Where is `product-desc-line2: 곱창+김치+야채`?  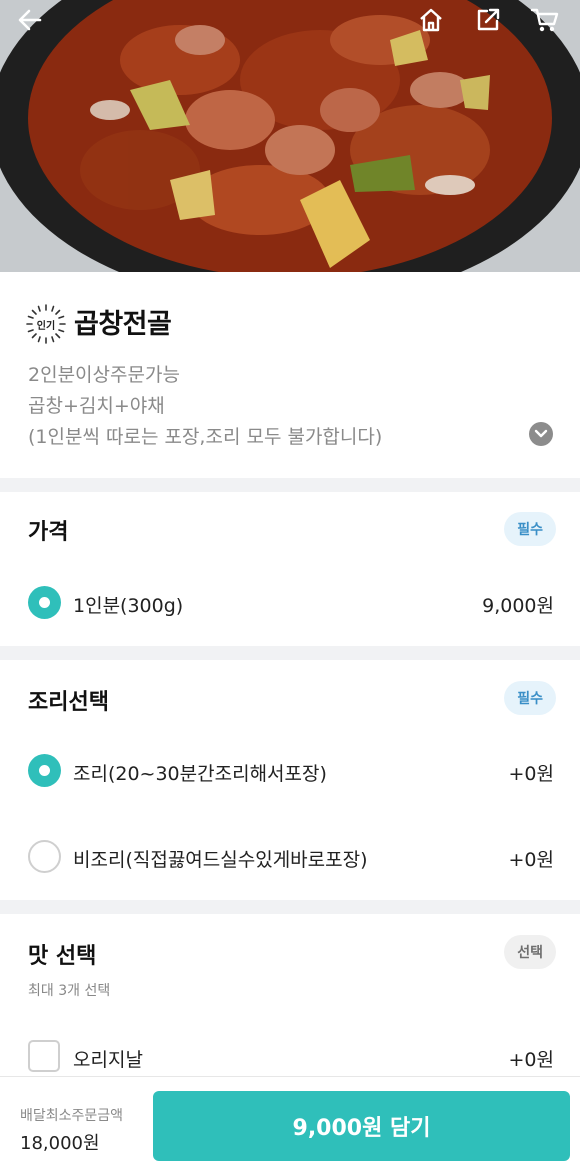 product-desc-line2: 곱창+김치+야채 is located at coordinates (96, 406).